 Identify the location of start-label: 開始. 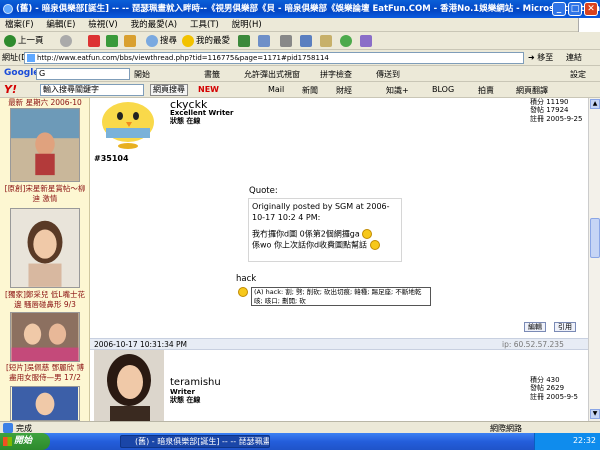
(23, 441).